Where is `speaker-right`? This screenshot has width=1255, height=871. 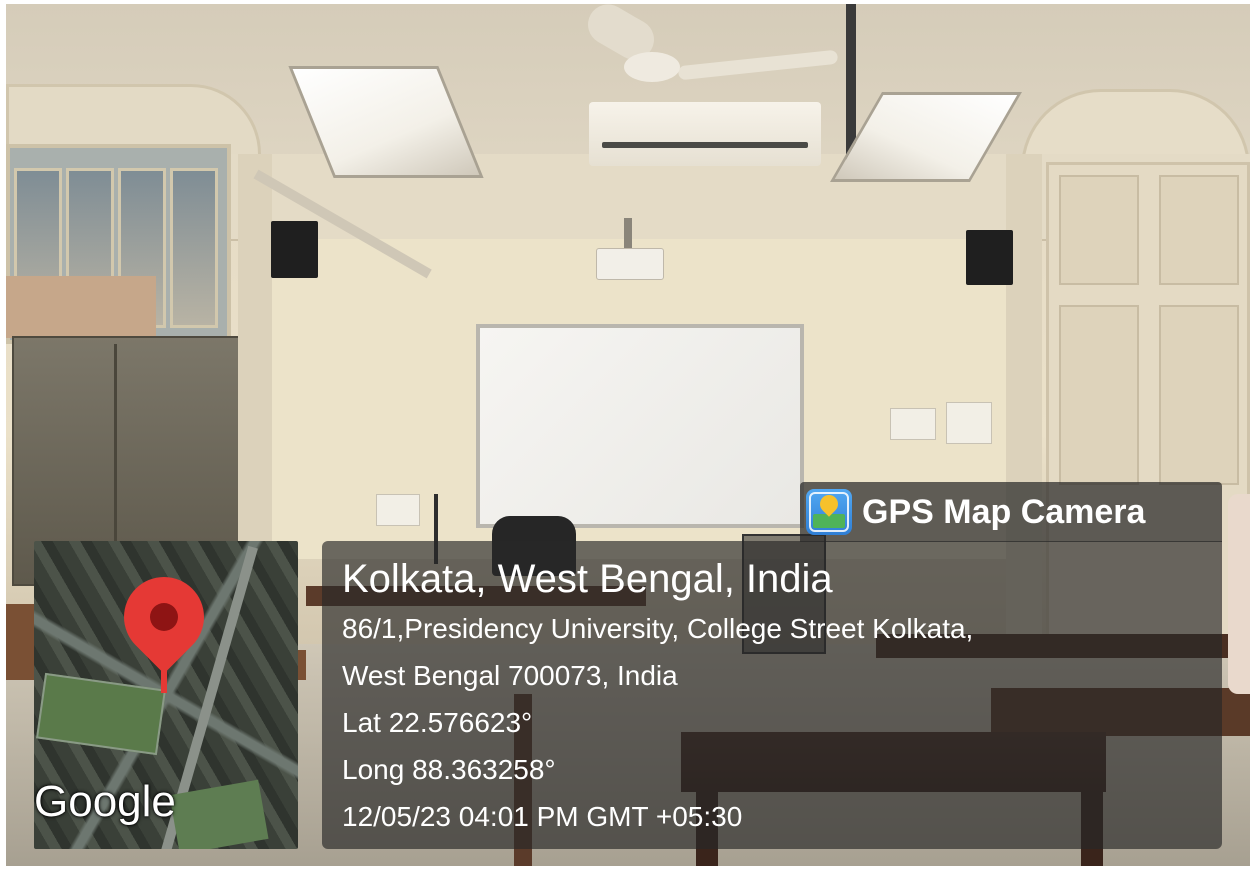
speaker-right is located at coordinates (989, 257).